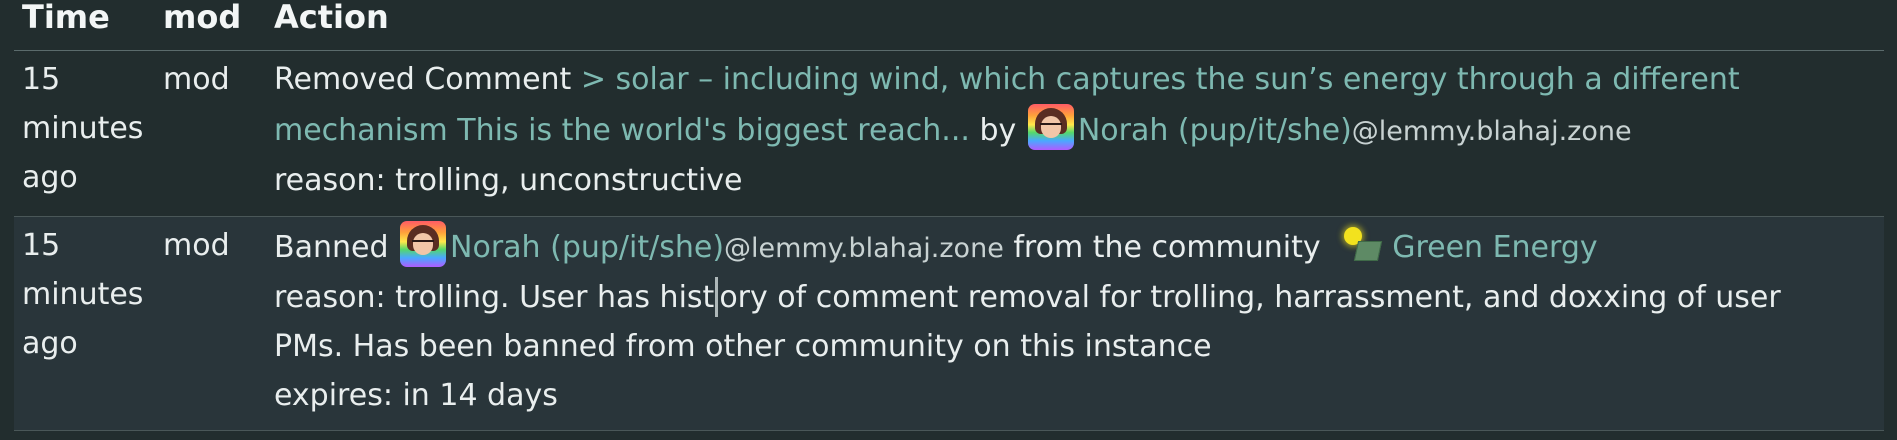 This screenshot has width=1897, height=440. I want to click on table-header: Time mod Action, so click(949, 25).